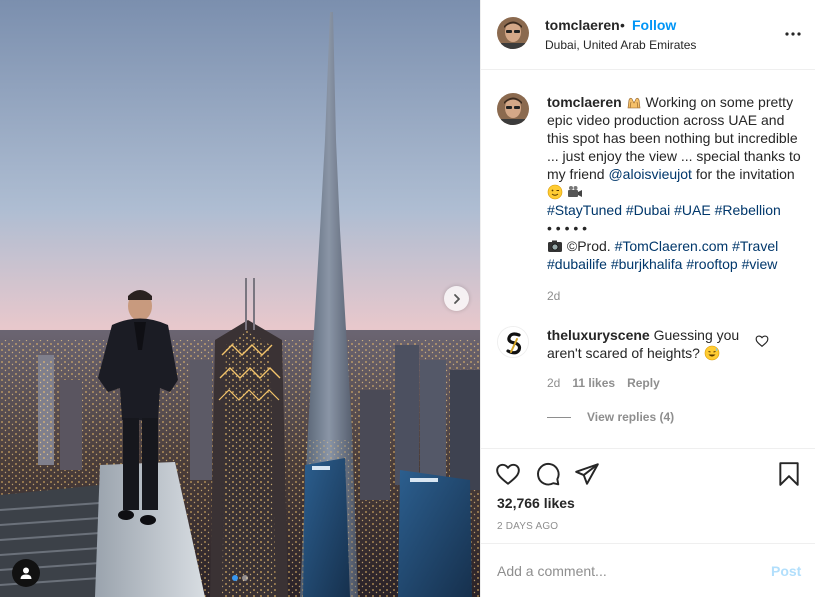 The image size is (815, 597). What do you see at coordinates (760, 264) in the screenshot?
I see `hashtag-link: #view` at bounding box center [760, 264].